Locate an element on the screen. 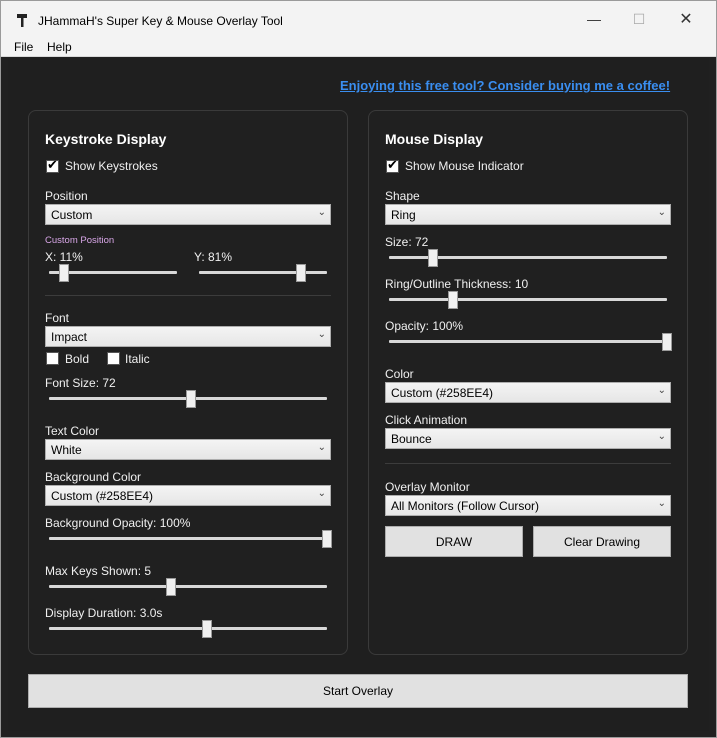  x-position-label: X: 11% is located at coordinates (64, 257).